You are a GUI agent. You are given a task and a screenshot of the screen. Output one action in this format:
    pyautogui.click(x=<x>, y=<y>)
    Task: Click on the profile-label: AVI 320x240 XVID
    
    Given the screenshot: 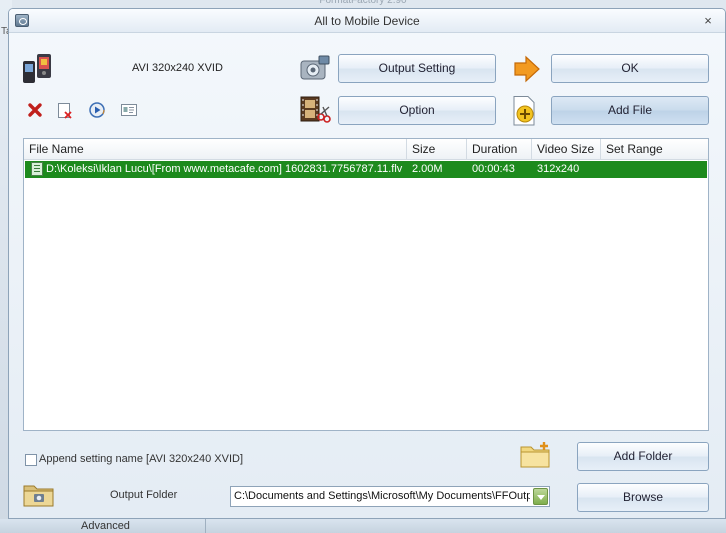 What is the action you would take?
    pyautogui.click(x=177, y=68)
    